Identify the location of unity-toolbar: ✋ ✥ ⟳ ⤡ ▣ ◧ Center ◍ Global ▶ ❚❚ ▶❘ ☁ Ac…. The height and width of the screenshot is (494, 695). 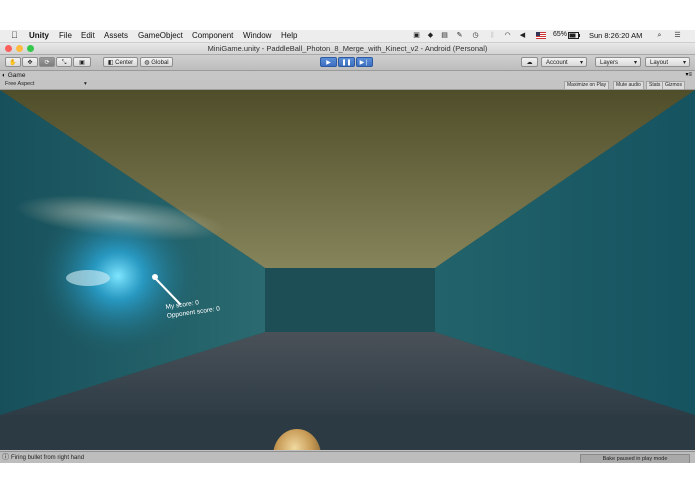
(347, 63).